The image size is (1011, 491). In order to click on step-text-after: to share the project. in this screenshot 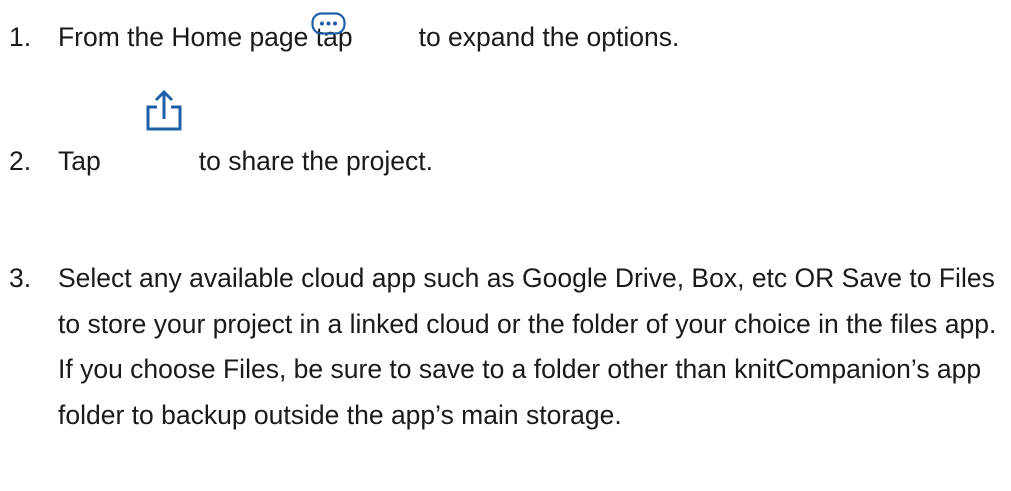, I will do `click(315, 161)`.